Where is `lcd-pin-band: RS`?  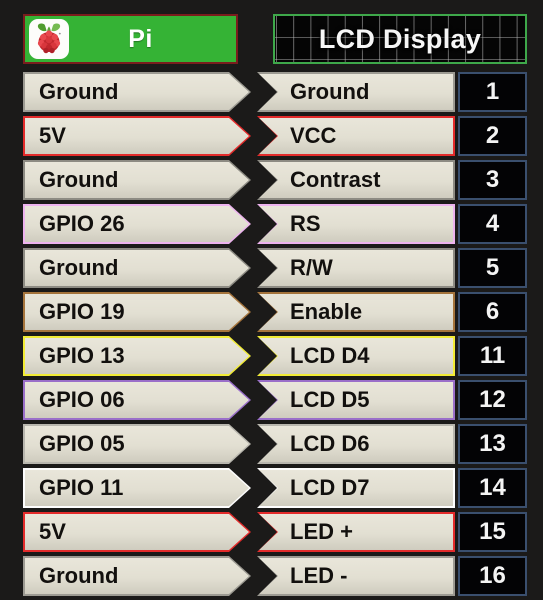
lcd-pin-band: RS is located at coordinates (356, 224).